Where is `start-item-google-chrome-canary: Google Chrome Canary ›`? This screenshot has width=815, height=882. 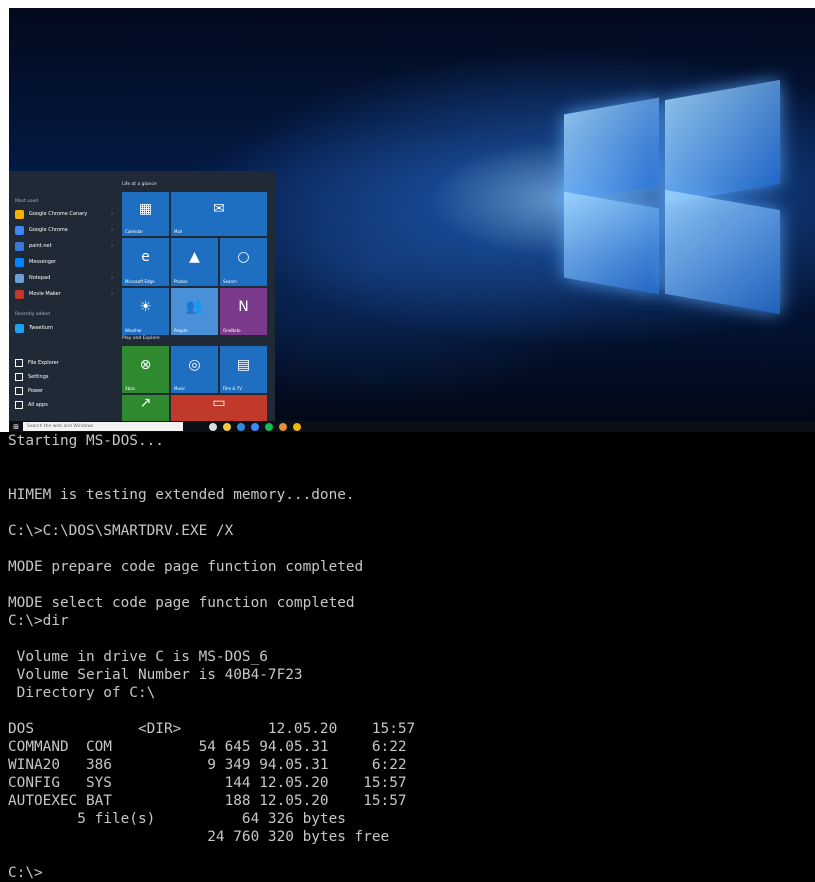
start-item-google-chrome-canary: Google Chrome Canary › is located at coordinates (64, 214).